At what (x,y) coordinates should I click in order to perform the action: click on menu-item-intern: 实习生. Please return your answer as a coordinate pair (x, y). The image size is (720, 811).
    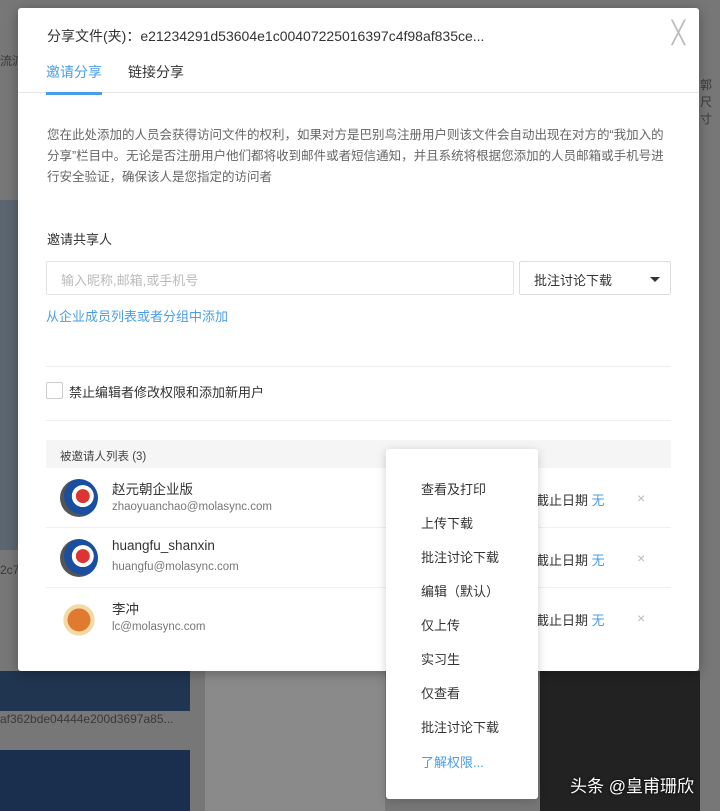
    Looking at the image, I should click on (440, 658).